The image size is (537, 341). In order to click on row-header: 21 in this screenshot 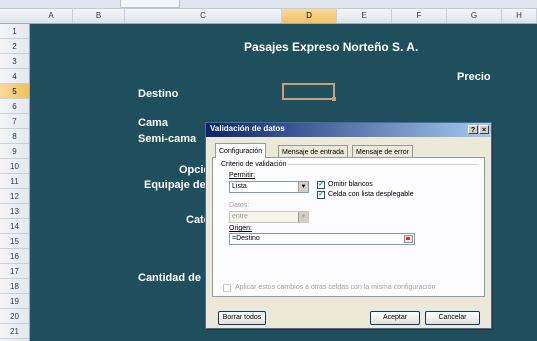, I will do `click(14, 331)`.